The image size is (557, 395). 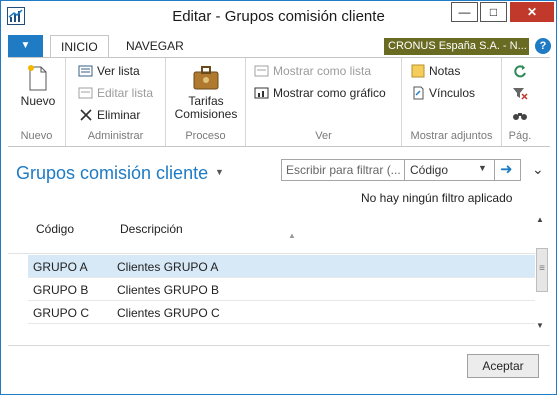 What do you see at coordinates (79, 46) in the screenshot?
I see `tab-inicio: INICIO` at bounding box center [79, 46].